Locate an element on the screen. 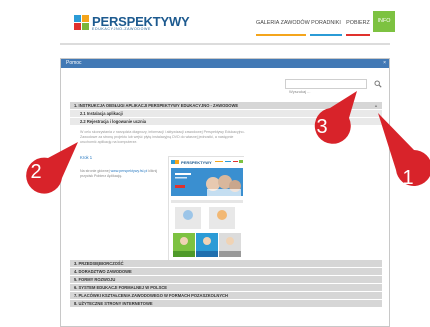 The image size is (430, 327). app-screenshot-image: PERSPEKTYWY is located at coordinates (206, 212).